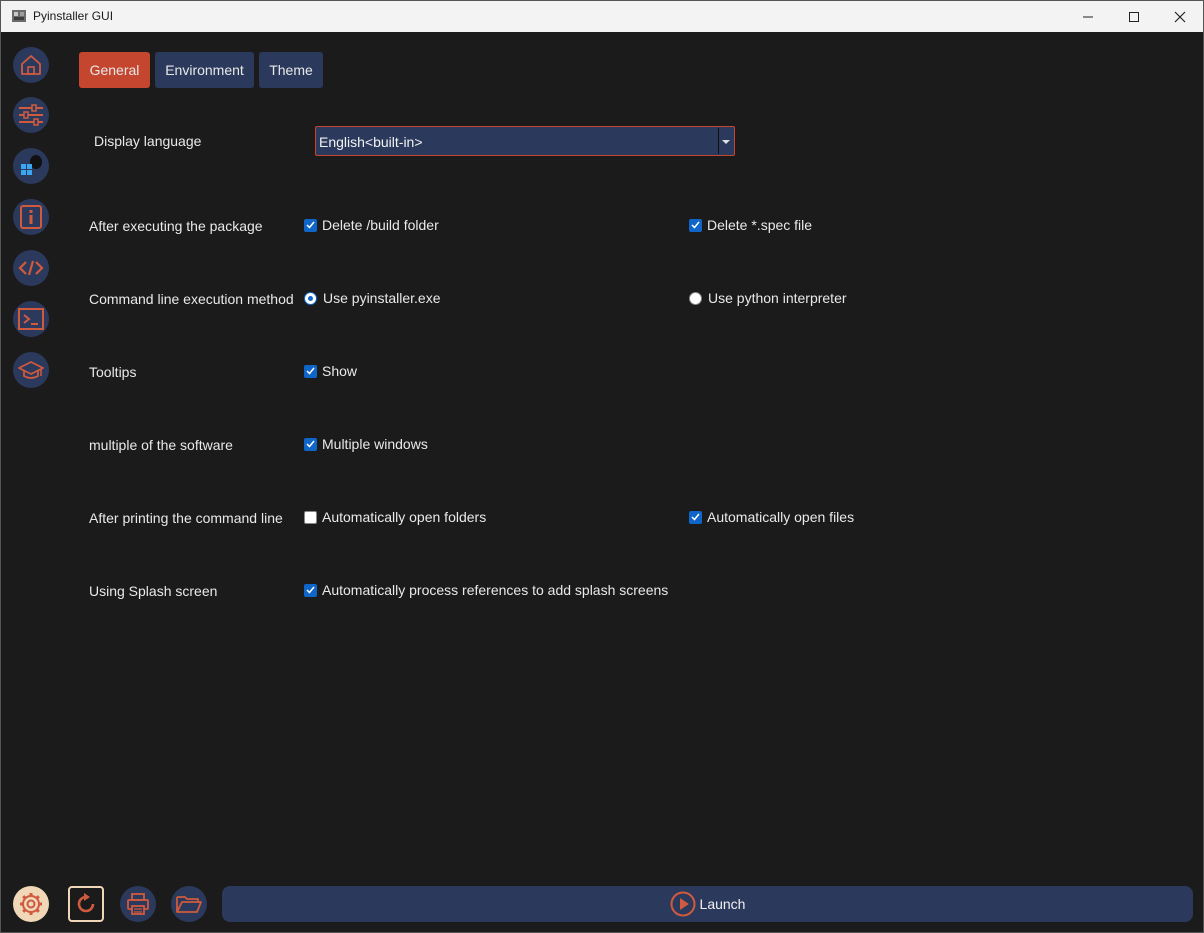 The height and width of the screenshot is (933, 1204). What do you see at coordinates (340, 371) in the screenshot?
I see `tooltips-show-label: Show` at bounding box center [340, 371].